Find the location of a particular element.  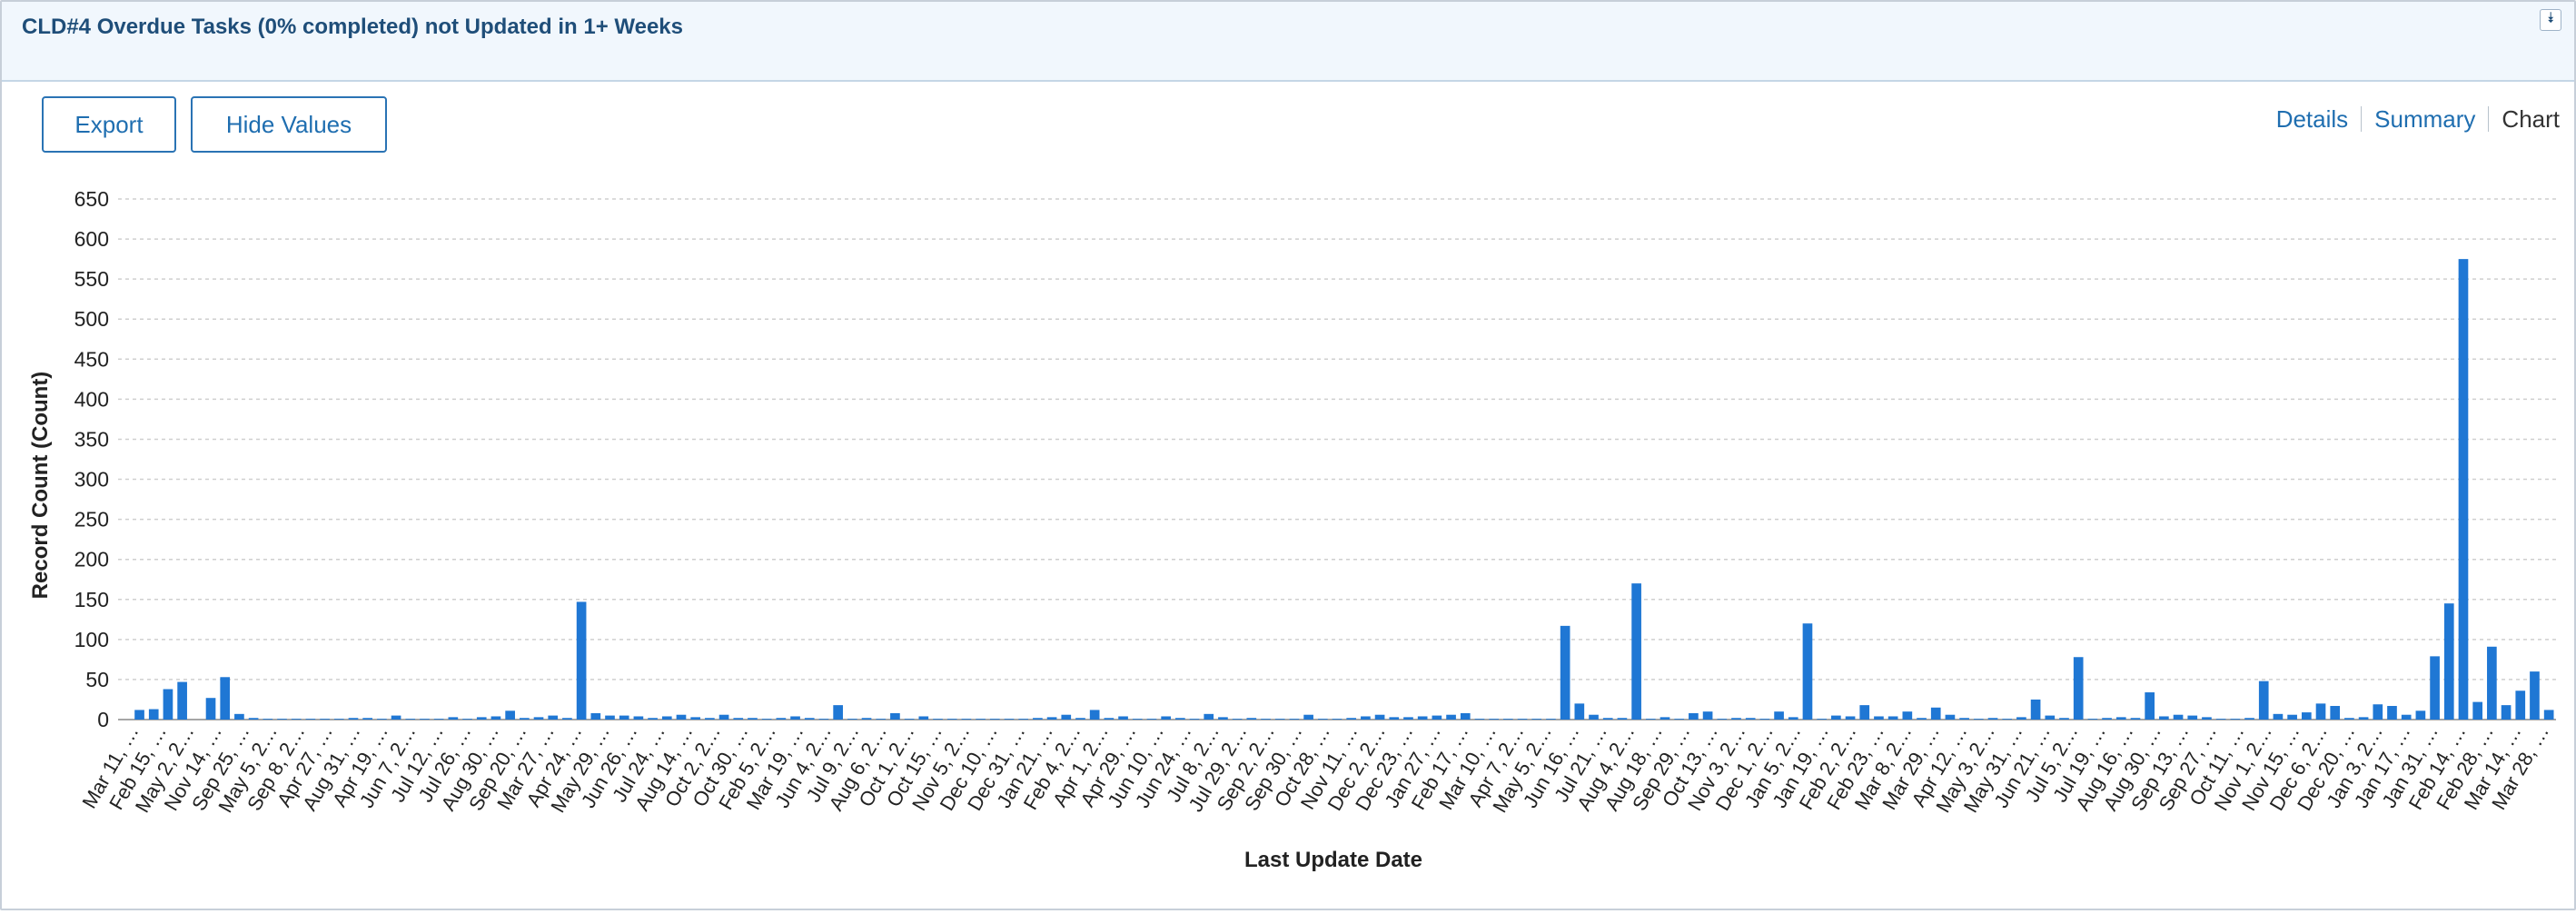

double-chevron-down-icon: ⯯ is located at coordinates (2550, 20).